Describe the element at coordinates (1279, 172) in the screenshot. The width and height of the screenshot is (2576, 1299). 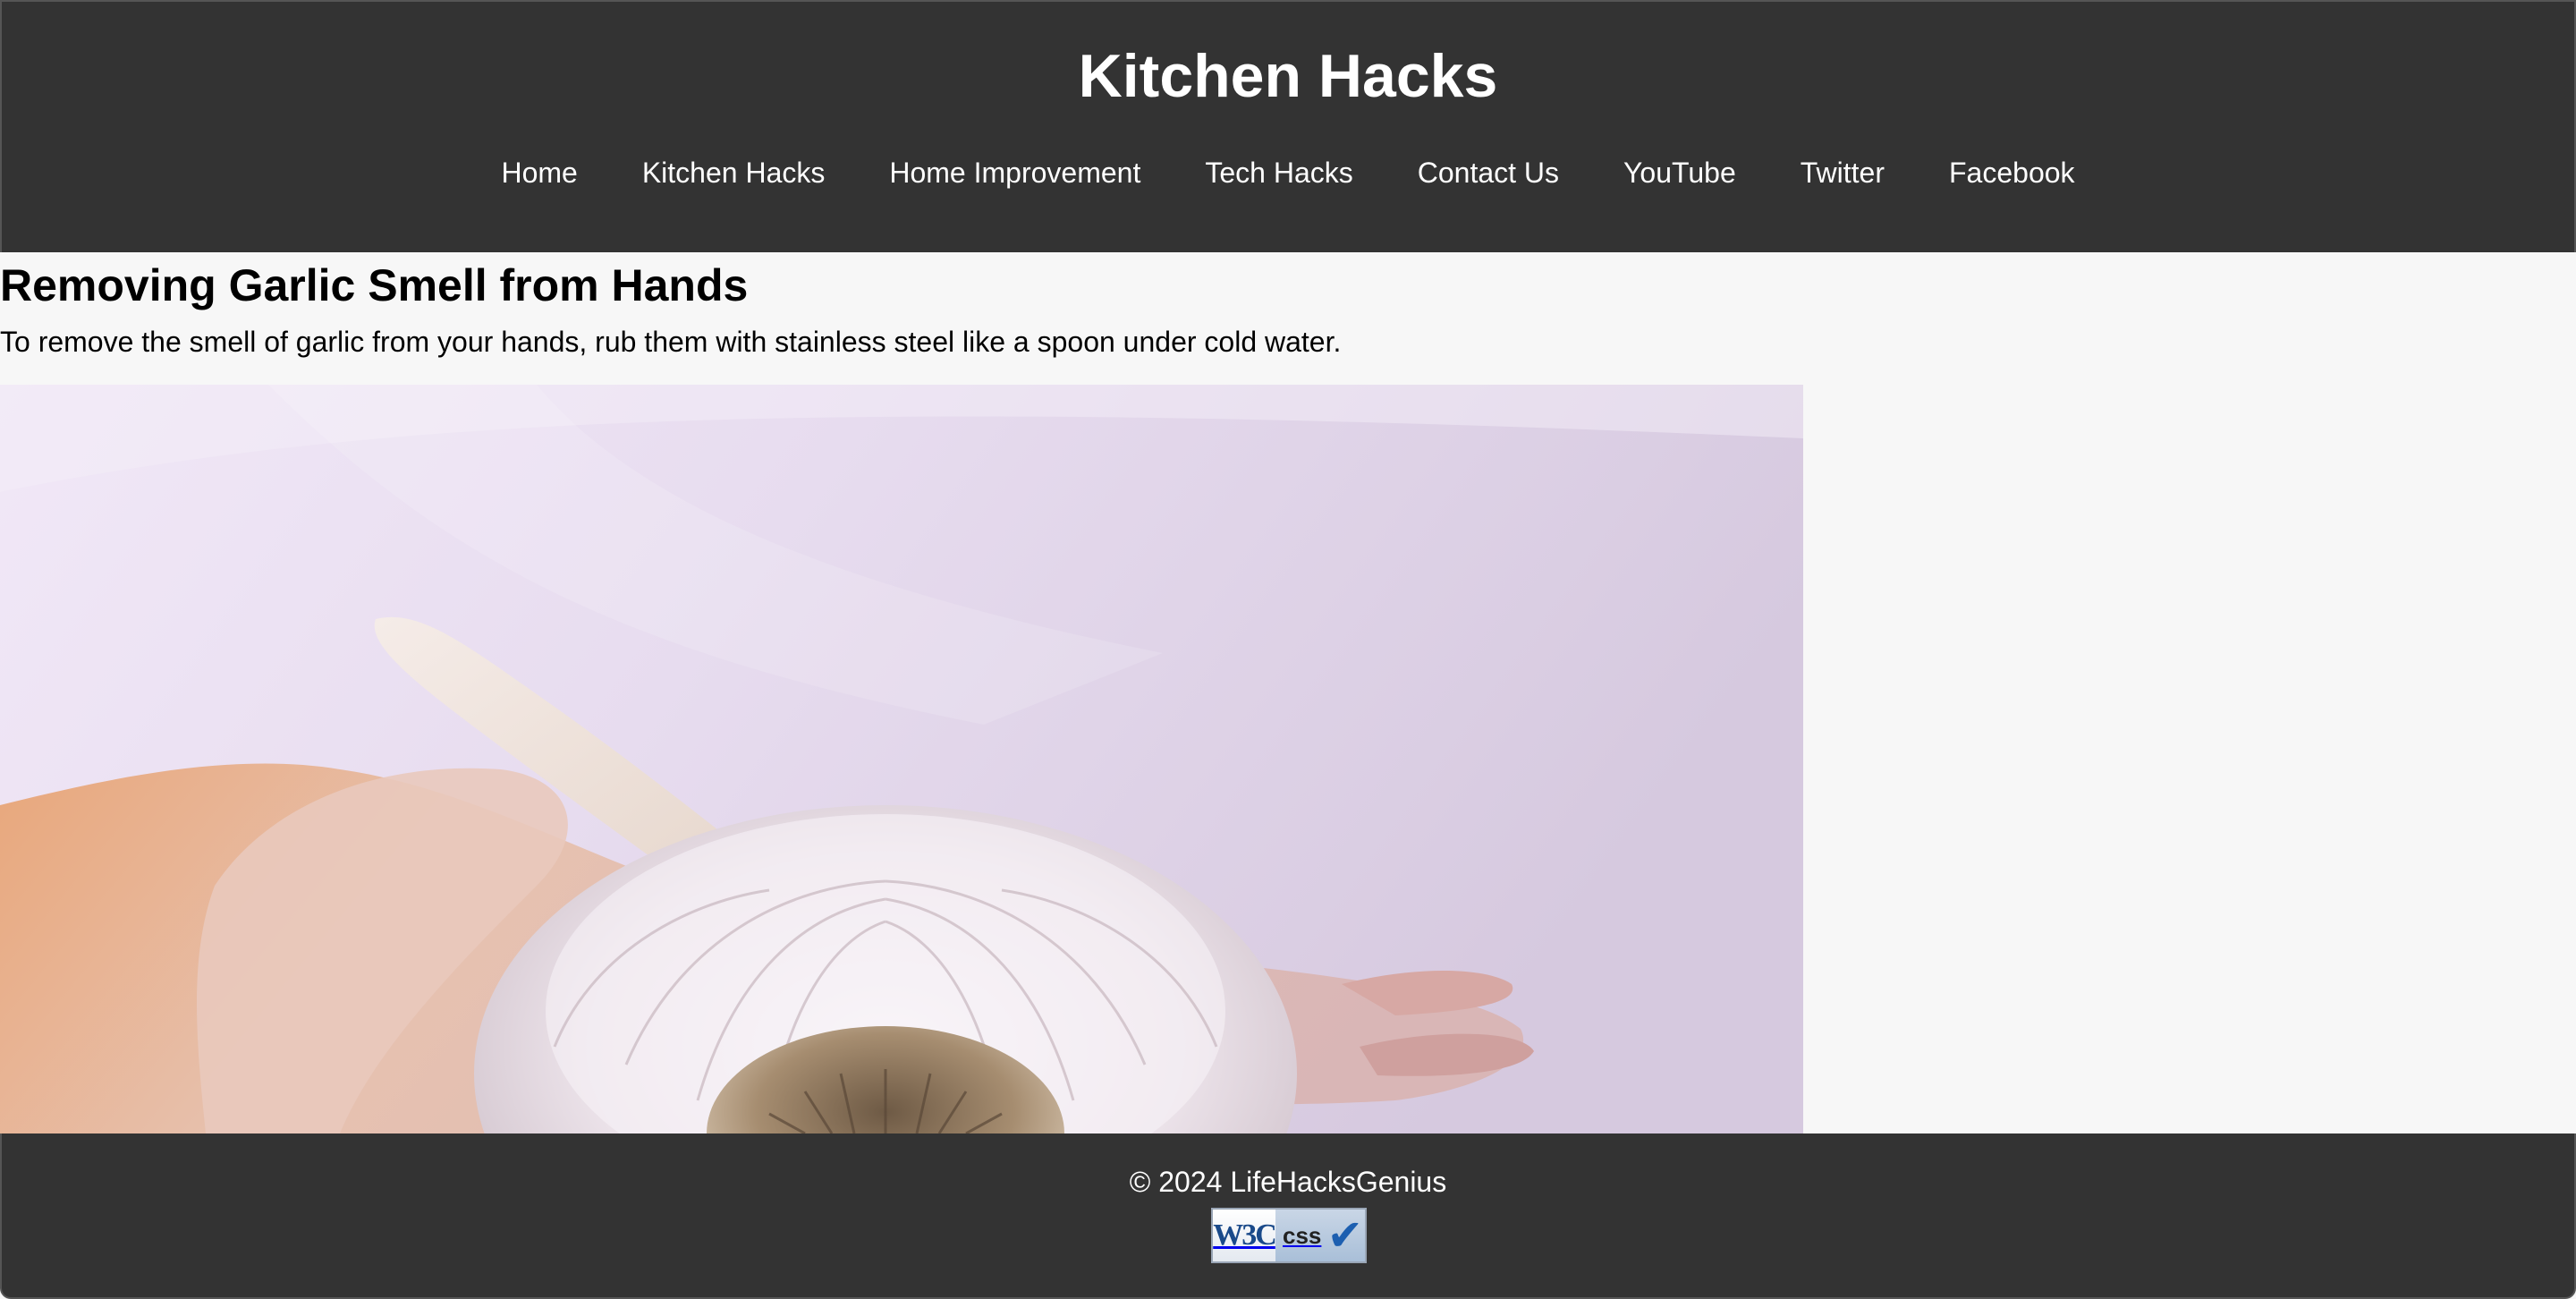
I see `nav-link-tech-hacks: Tech Hacks` at that location.